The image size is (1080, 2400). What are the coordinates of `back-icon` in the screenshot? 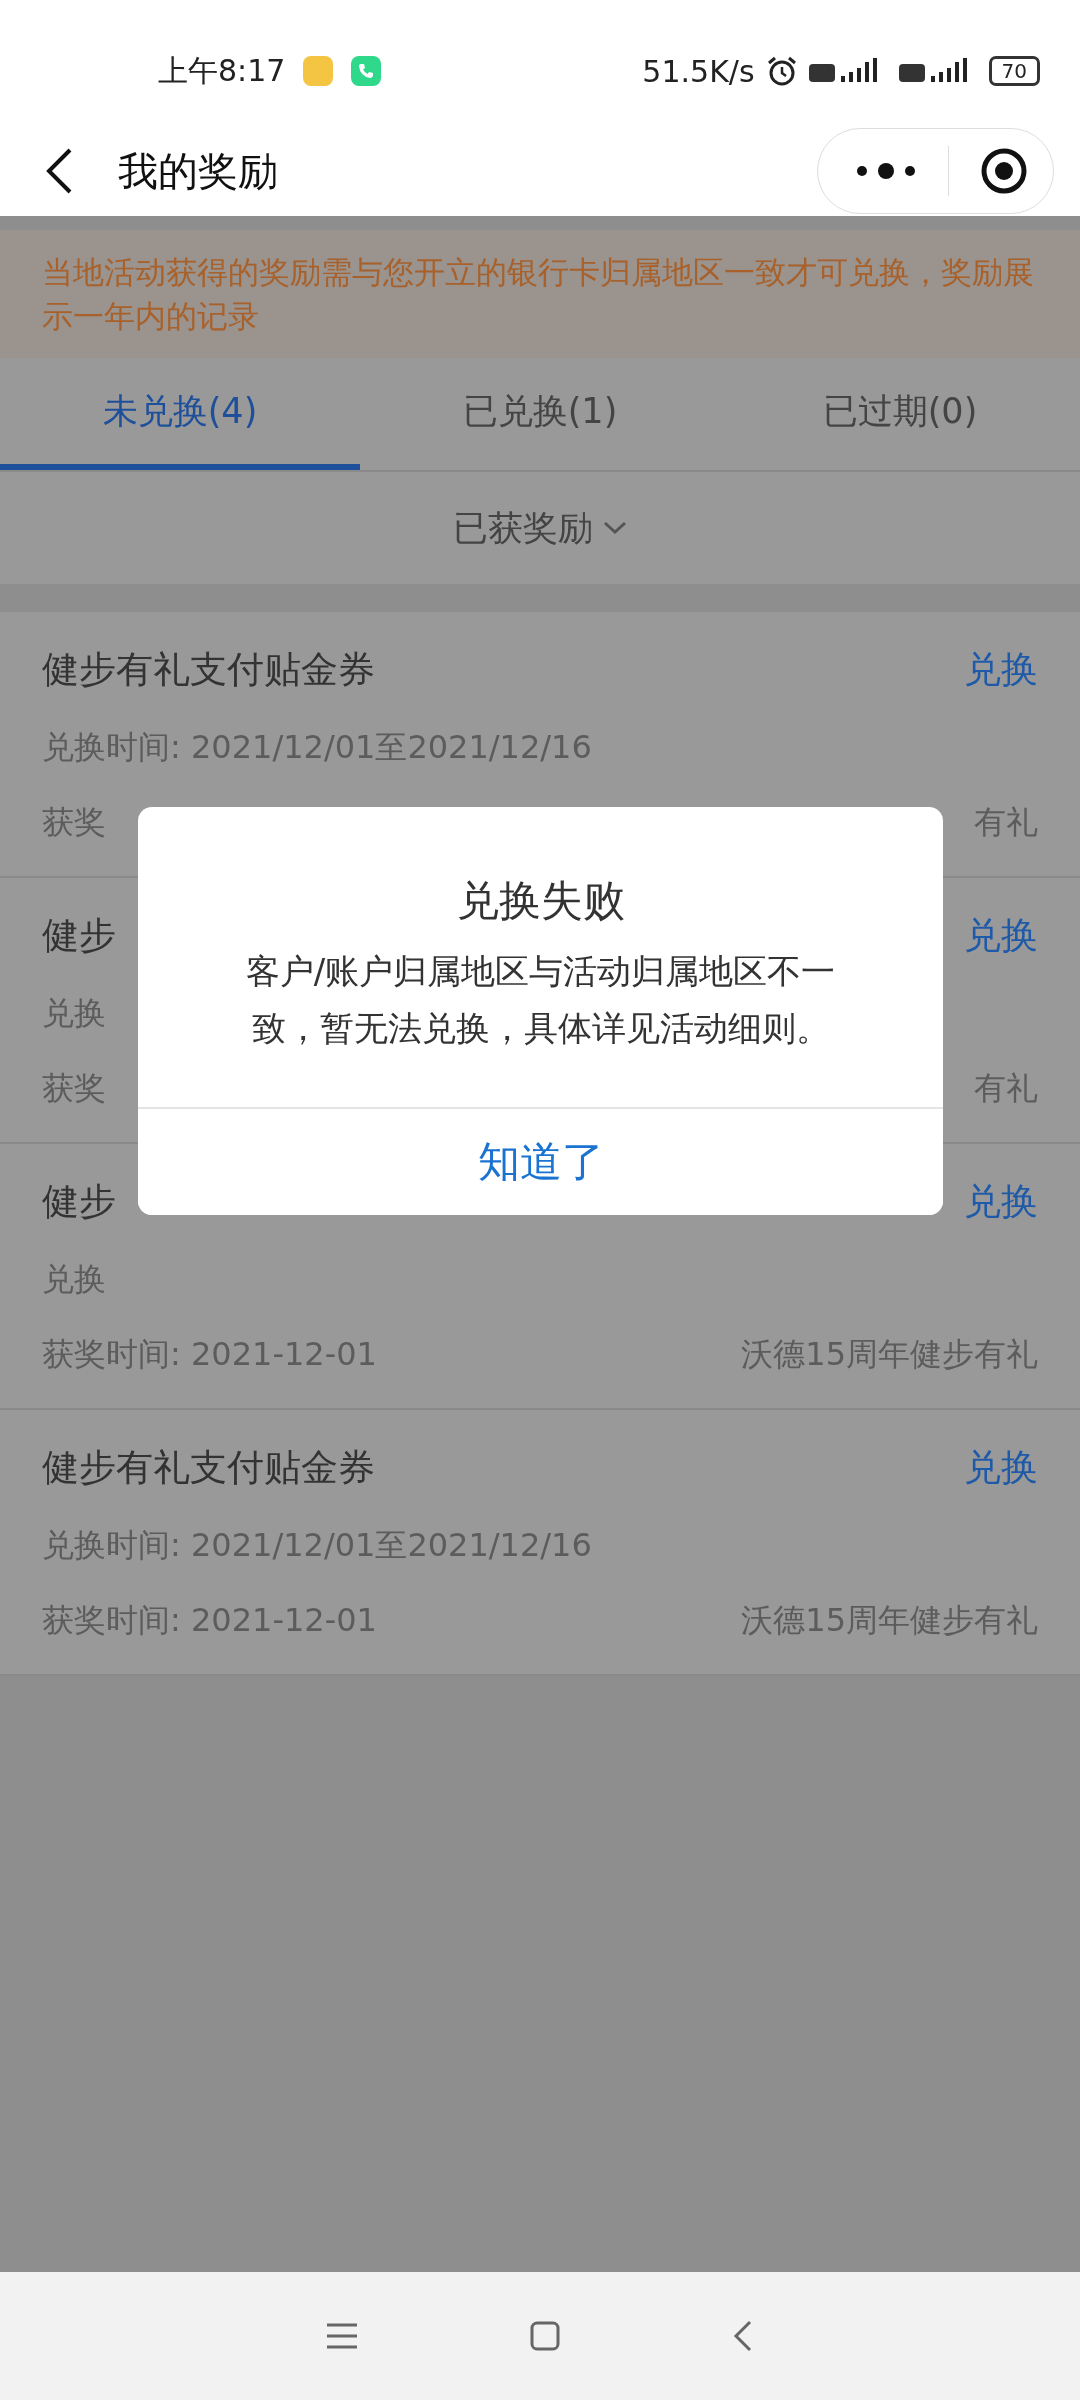 It's located at (59, 171).